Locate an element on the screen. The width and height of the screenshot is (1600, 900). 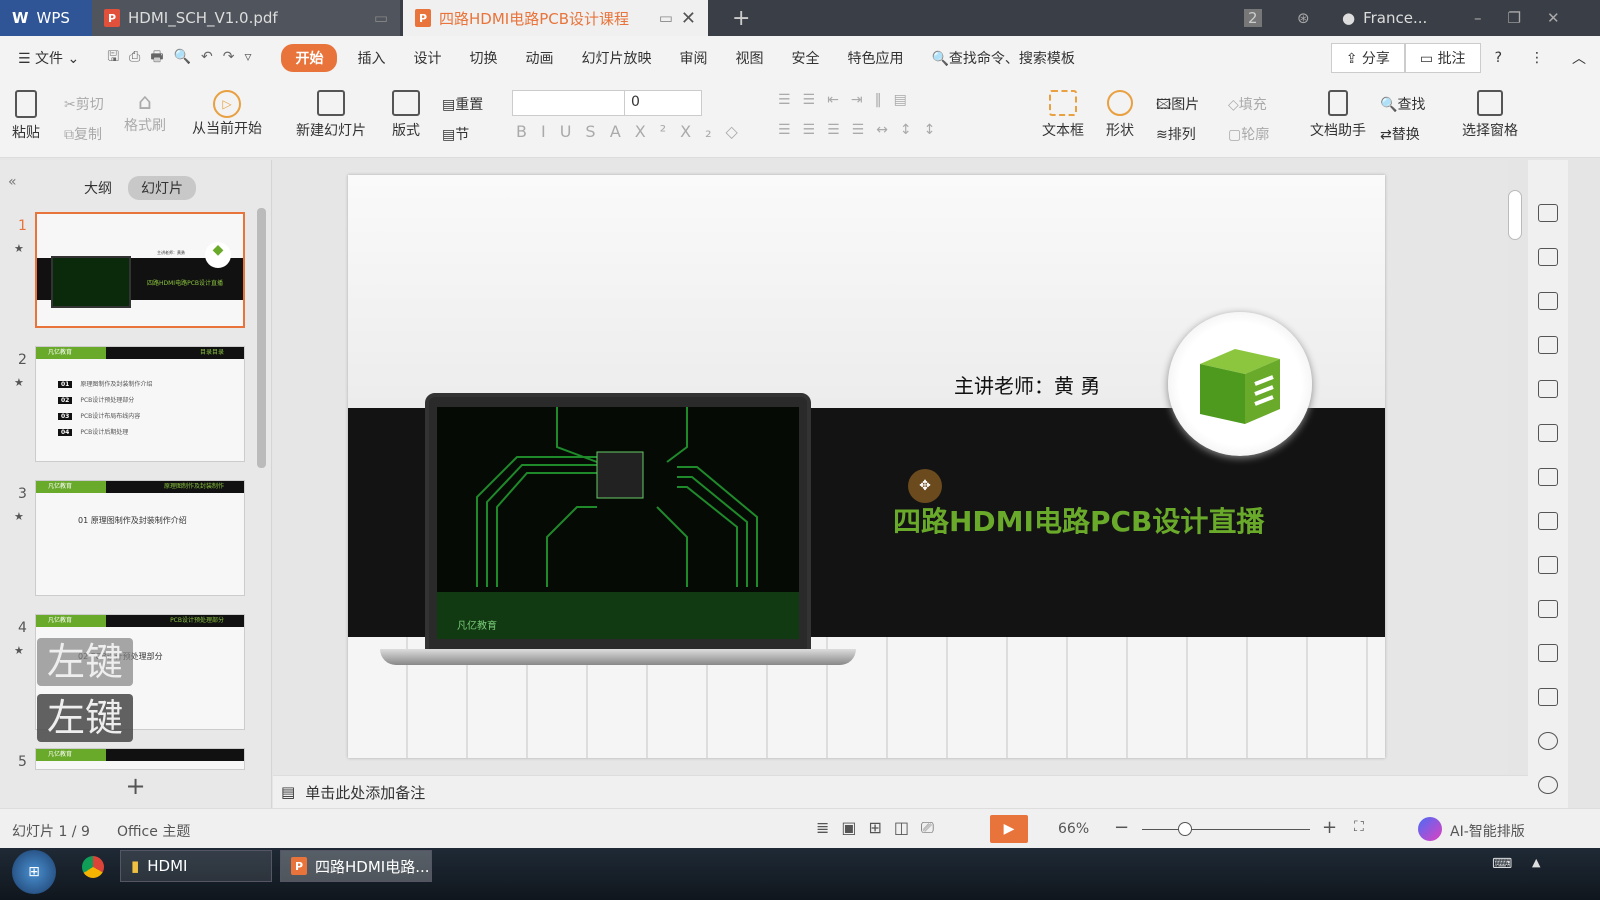
tab-pdf: P HDMI_SCH_V1.0.pdf ▭ is located at coordinates (246, 18).